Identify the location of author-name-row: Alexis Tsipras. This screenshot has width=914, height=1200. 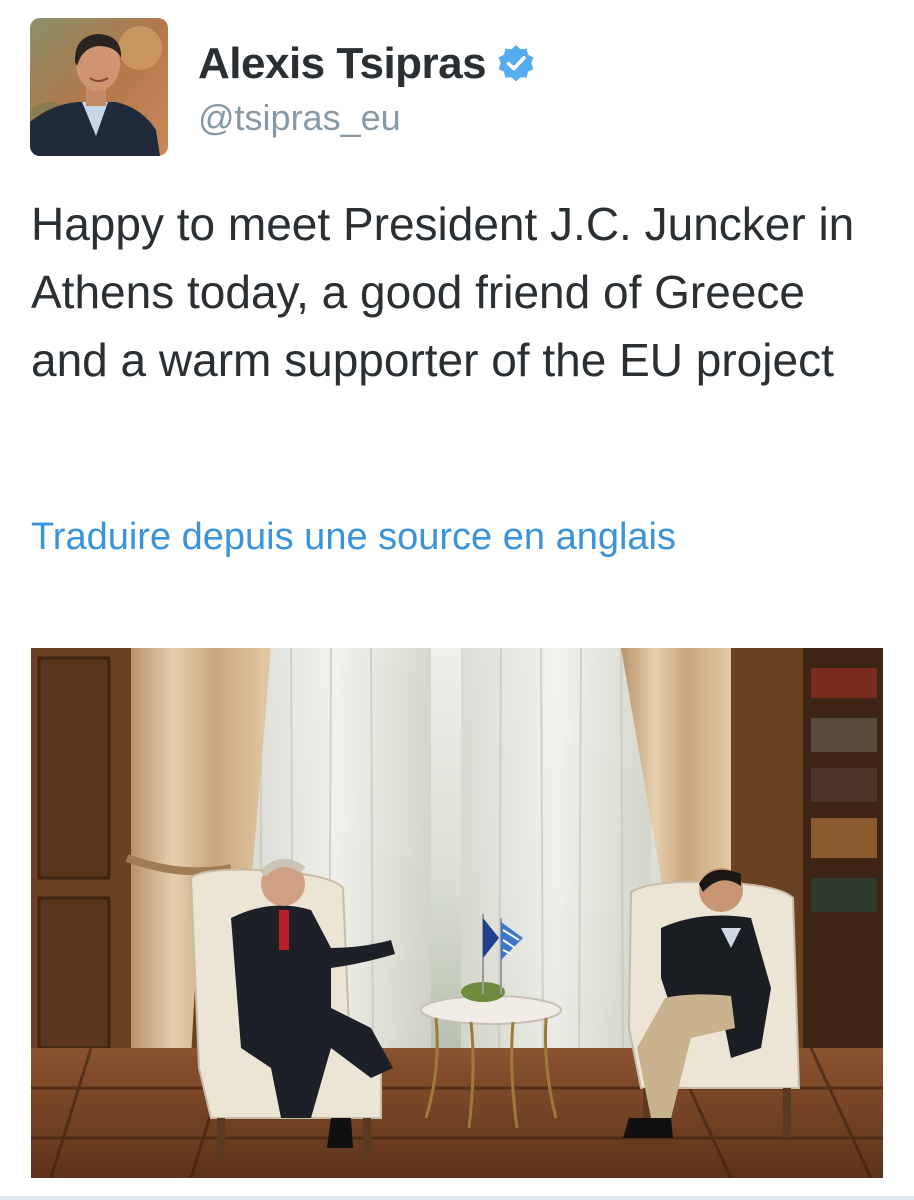
(367, 64).